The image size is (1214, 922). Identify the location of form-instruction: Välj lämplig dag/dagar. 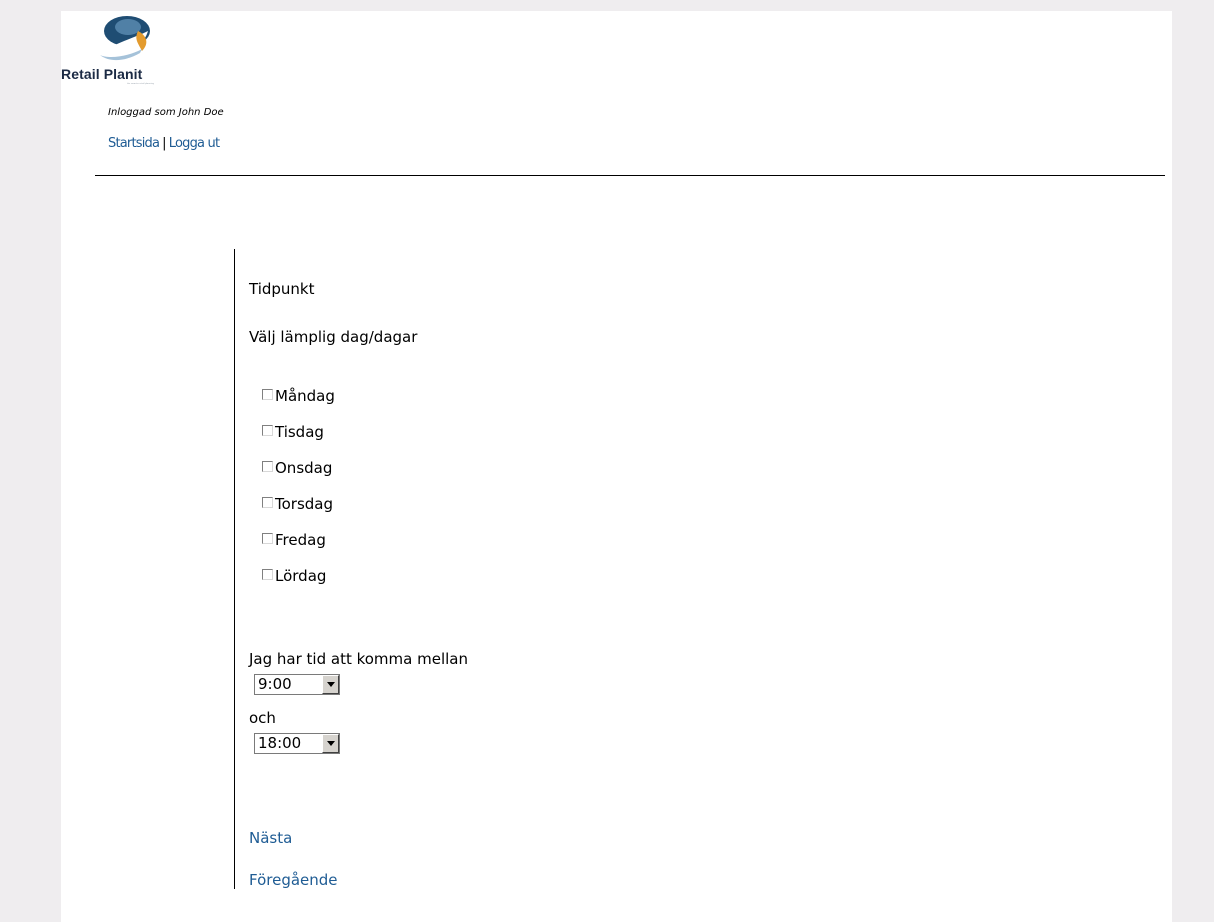
(333, 337).